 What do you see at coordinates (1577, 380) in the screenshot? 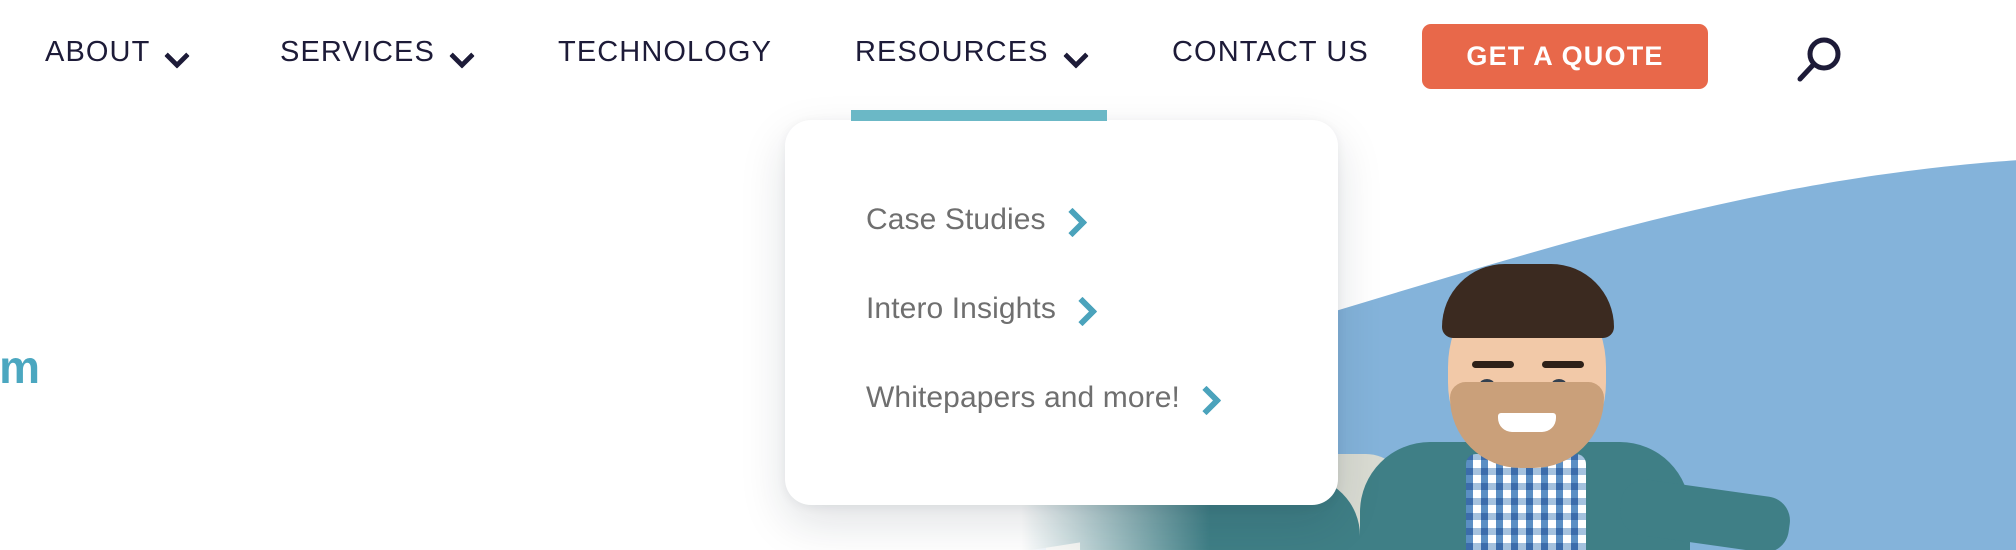
I see `person-right` at bounding box center [1577, 380].